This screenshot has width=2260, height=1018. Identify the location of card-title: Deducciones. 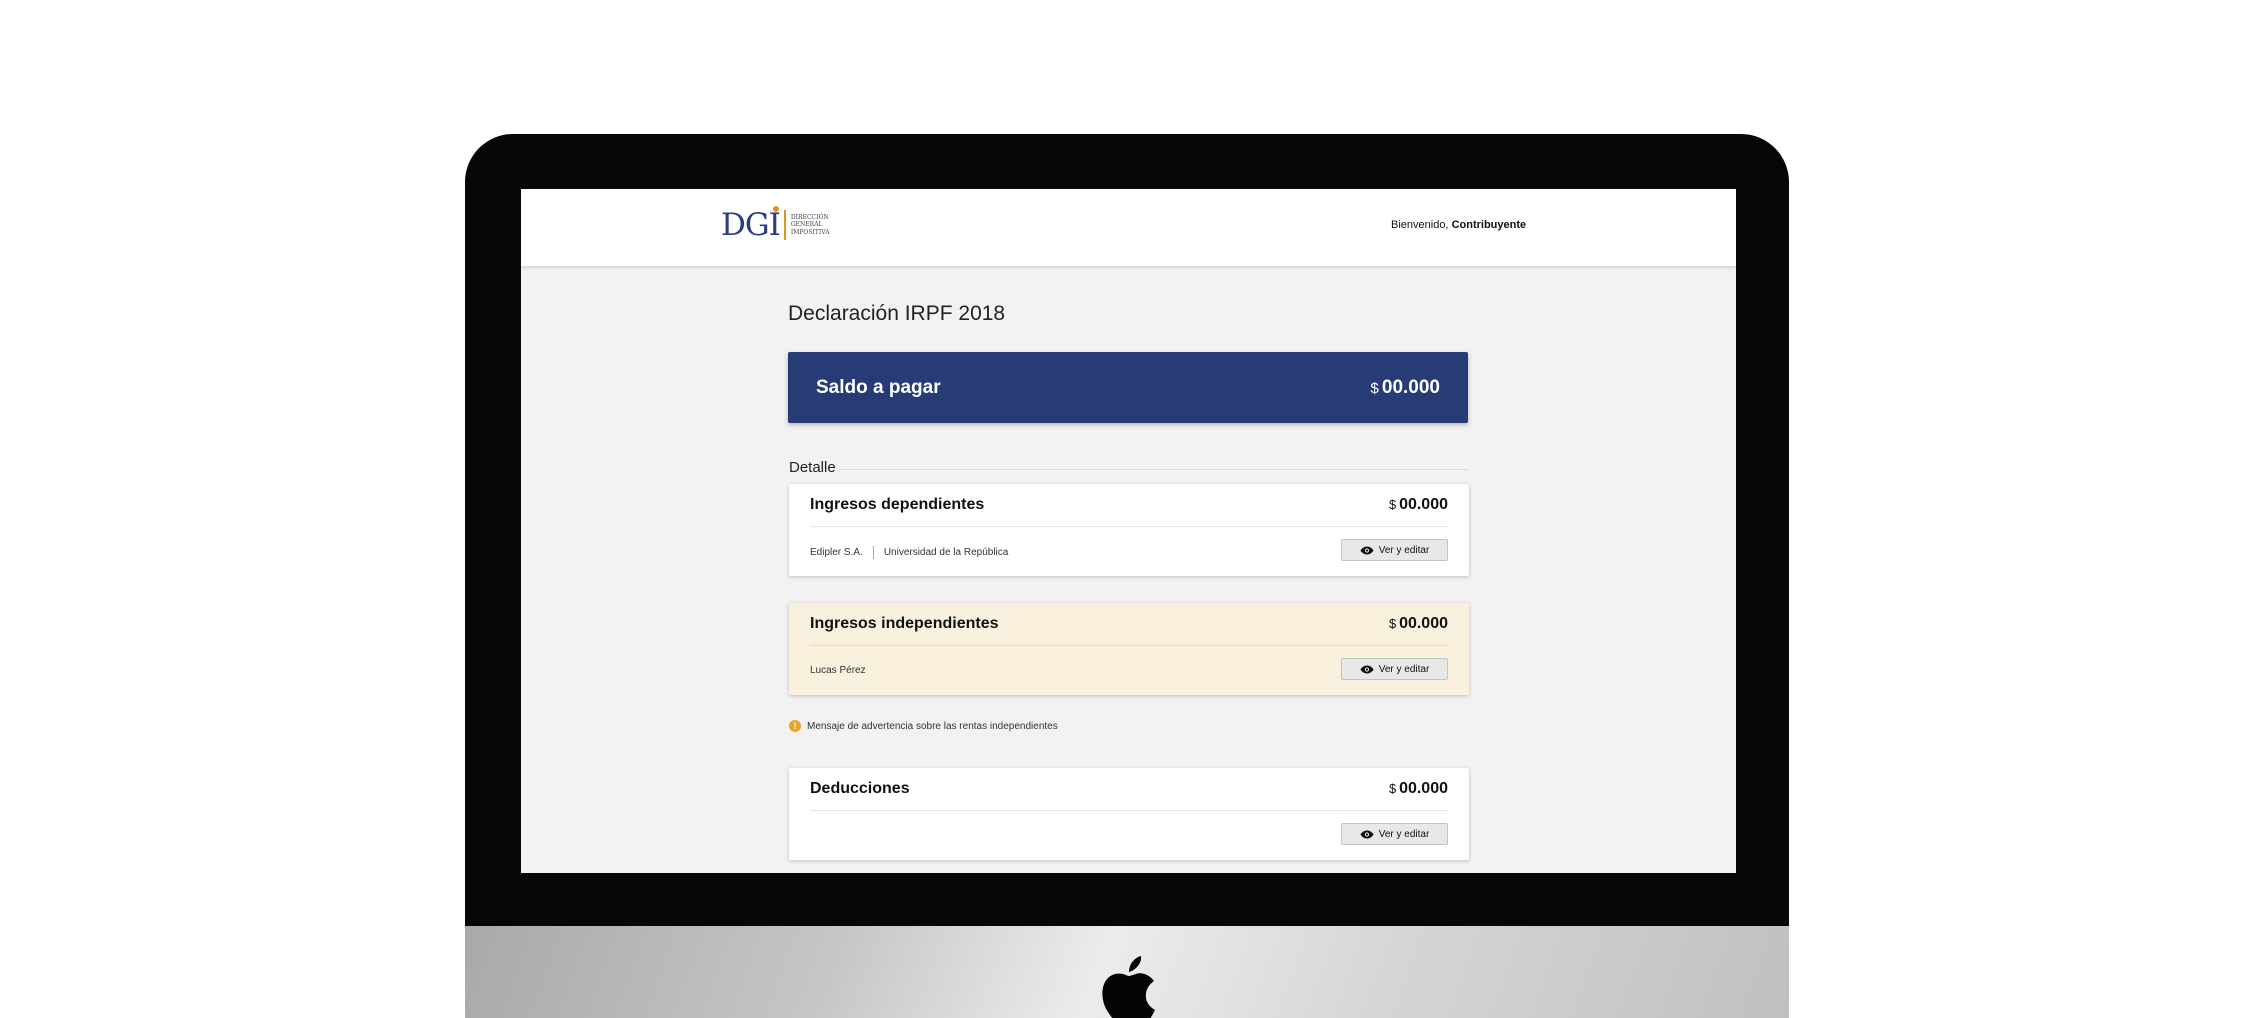
(860, 788).